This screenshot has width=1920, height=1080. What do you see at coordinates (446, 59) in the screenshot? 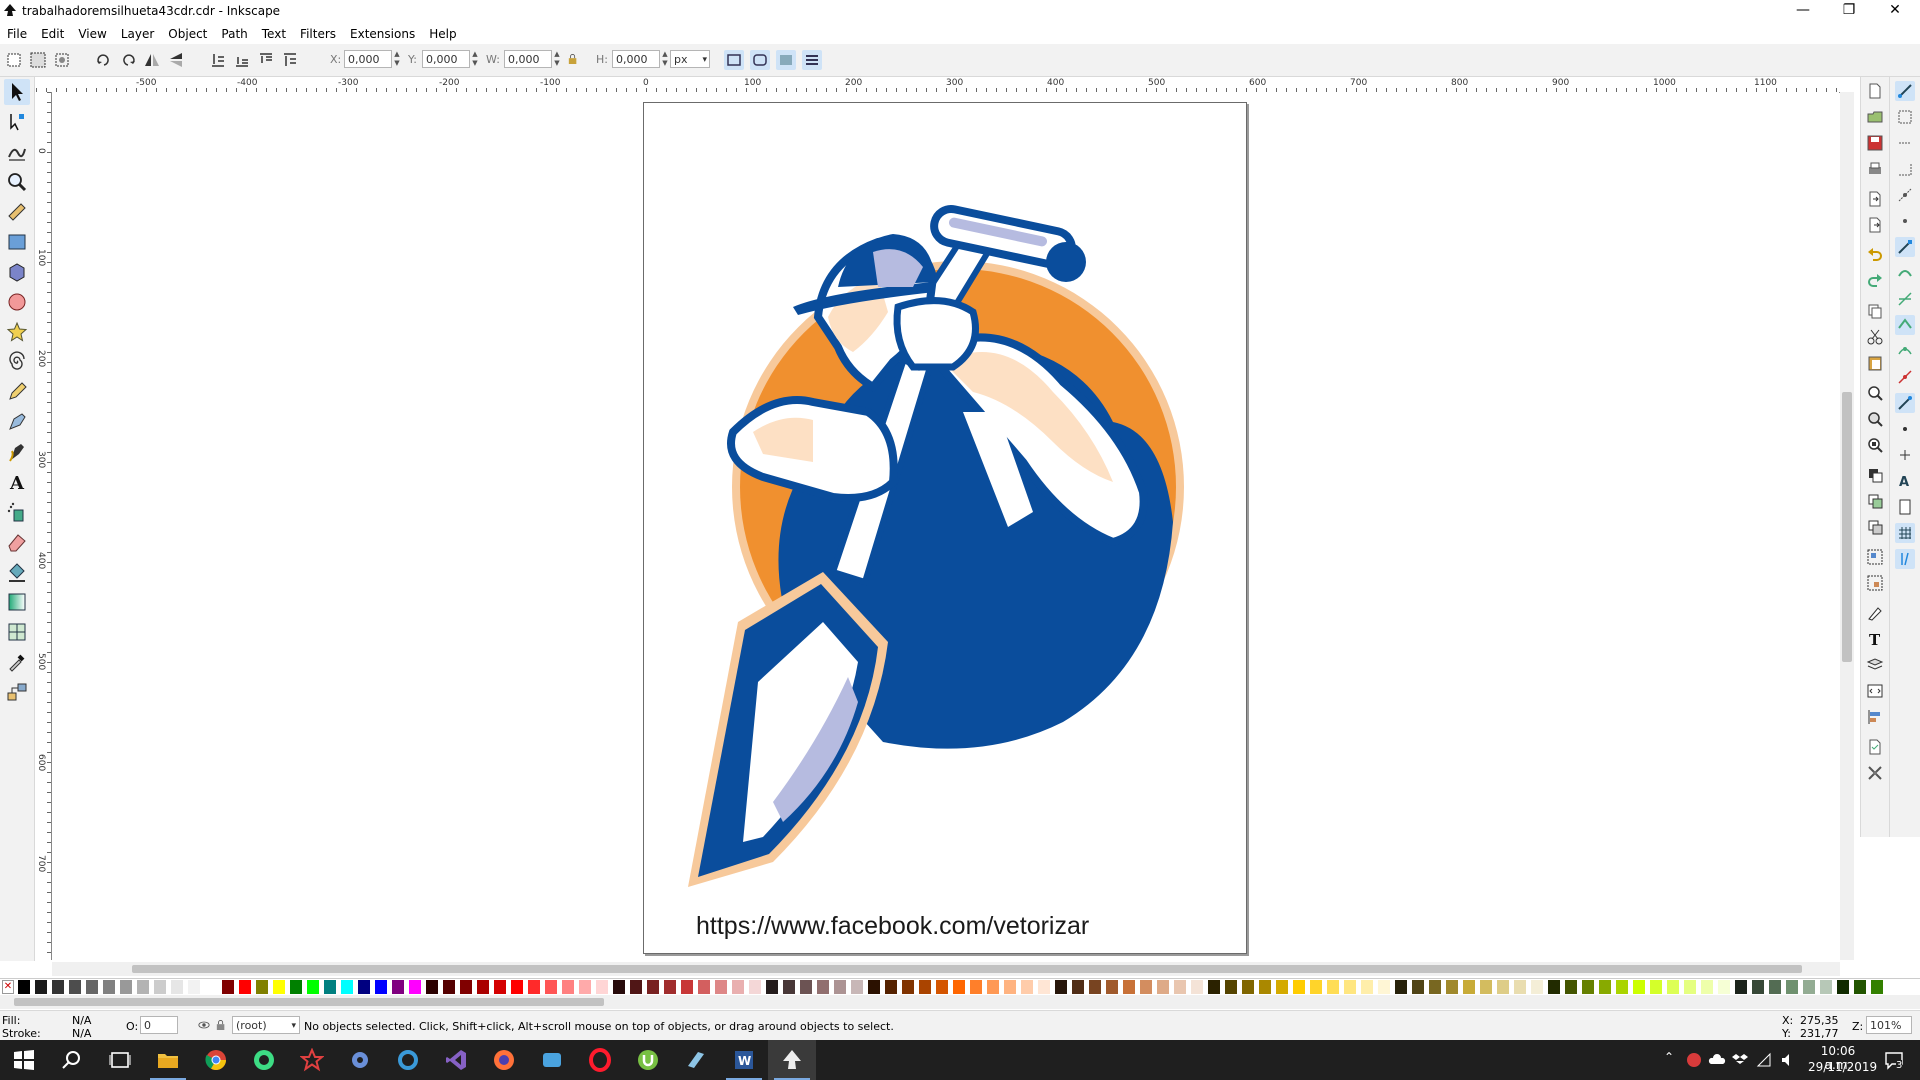
I see `y-input: 0,000` at bounding box center [446, 59].